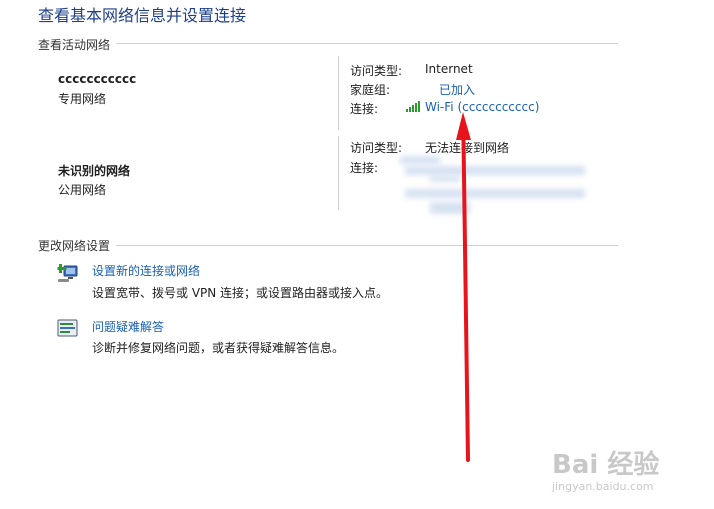 This screenshot has width=714, height=509. I want to click on watermark-brand: Bai 经验, so click(606, 465).